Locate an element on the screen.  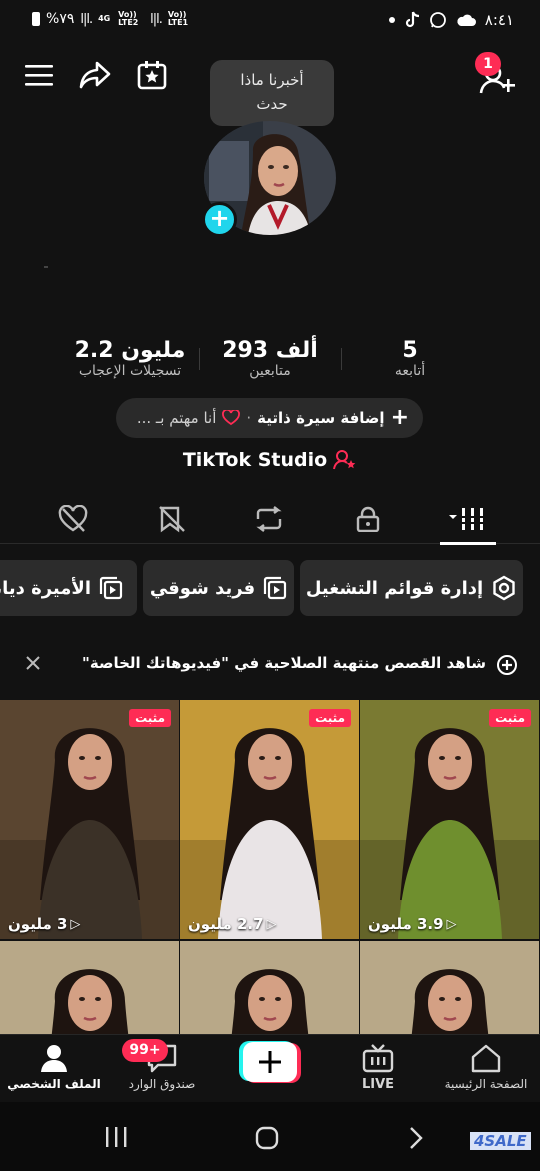
stat-following: 5 أتابعه is located at coordinates (410, 358).